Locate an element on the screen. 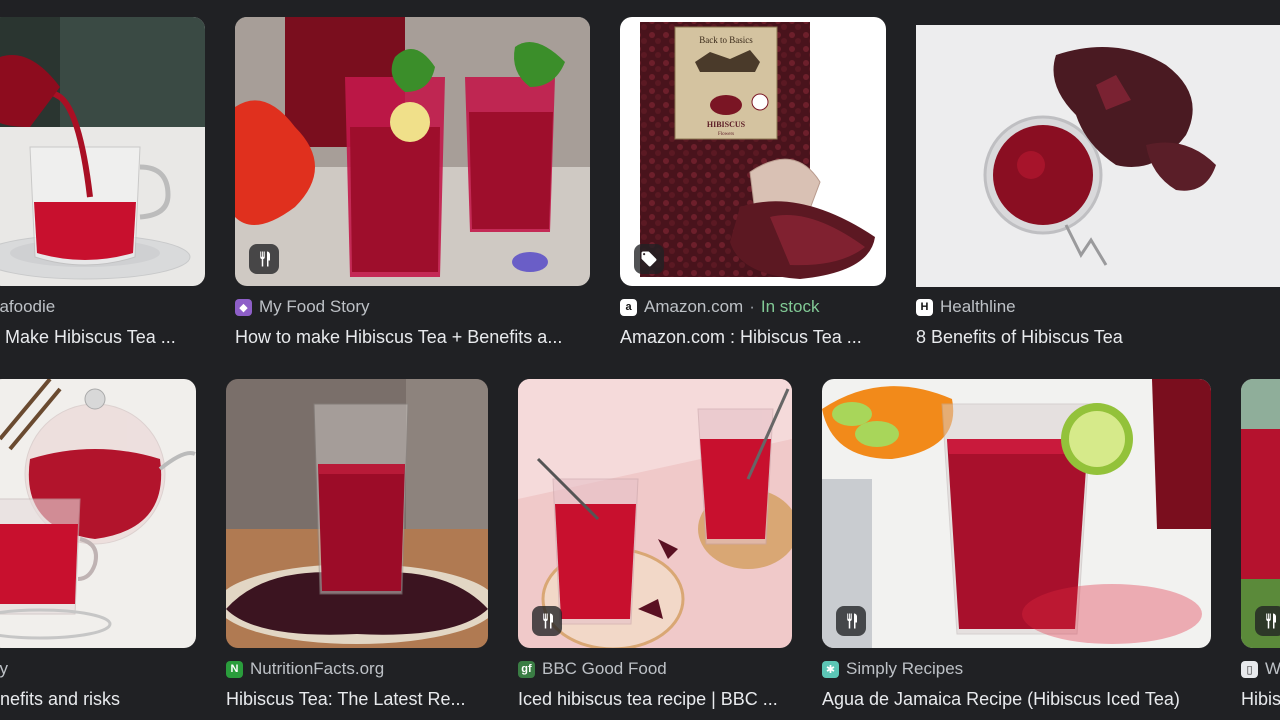 The image size is (1280, 720). result-source: ▯ W is located at coordinates (1260, 669).